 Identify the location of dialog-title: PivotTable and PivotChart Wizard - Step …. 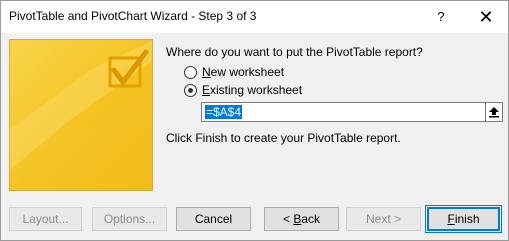
(133, 16).